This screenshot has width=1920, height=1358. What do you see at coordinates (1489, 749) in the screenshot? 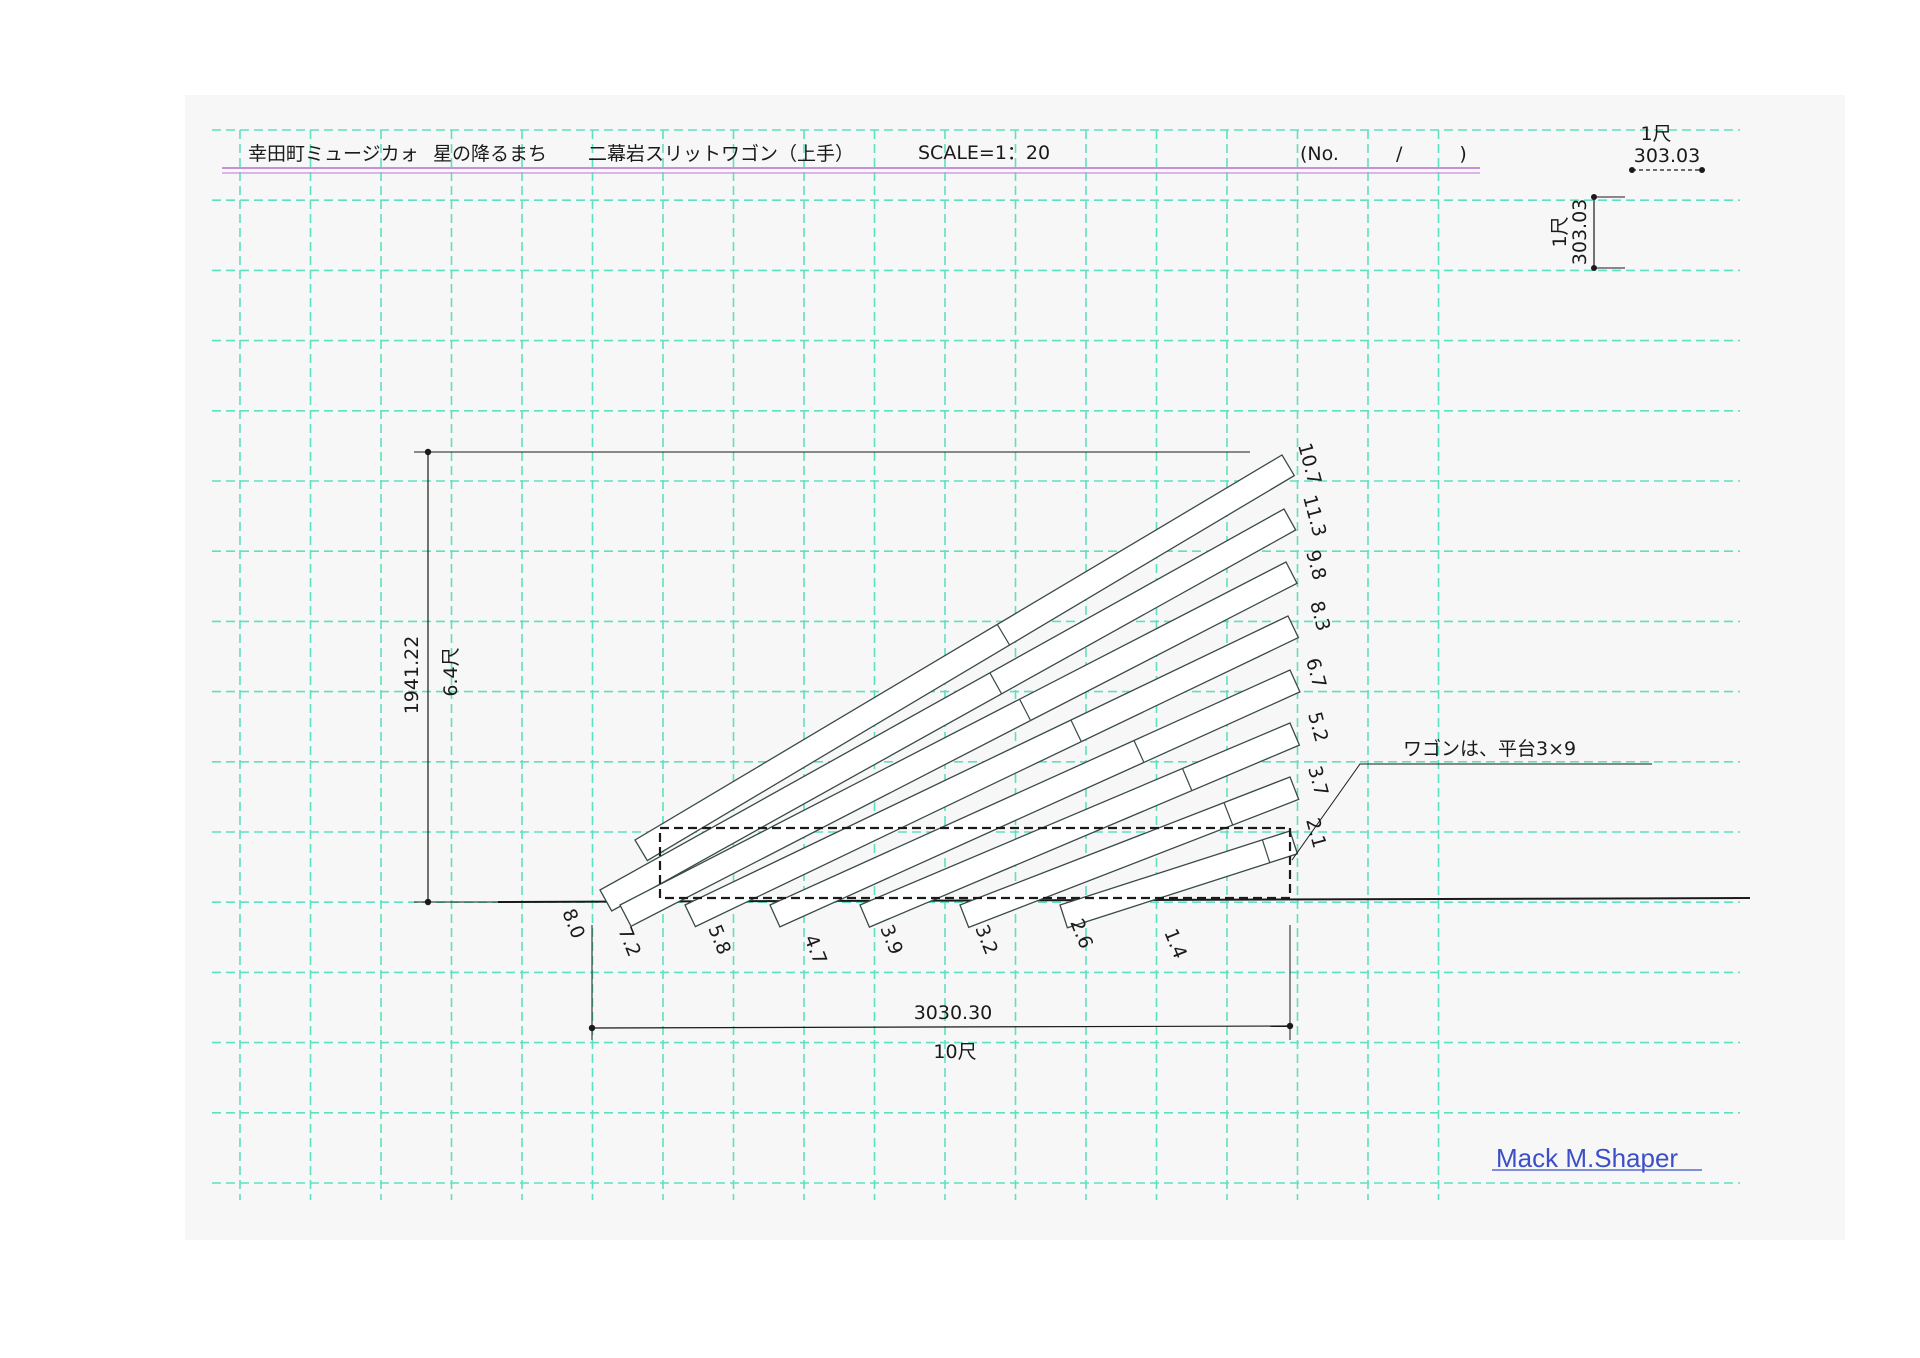
I see `wagon-note: ワゴンは、平台3×9` at bounding box center [1489, 749].